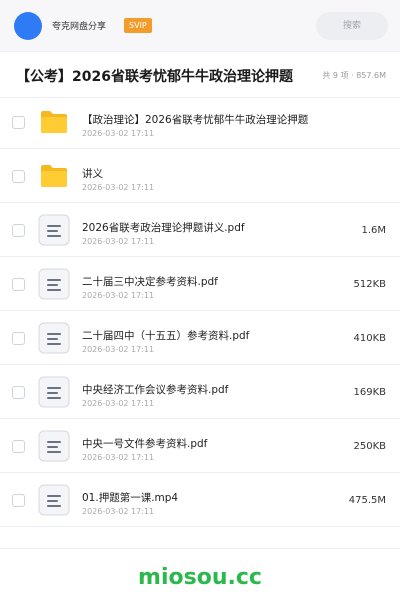 This screenshot has height=600, width=400. I want to click on item-name: 讲义, so click(92, 173).